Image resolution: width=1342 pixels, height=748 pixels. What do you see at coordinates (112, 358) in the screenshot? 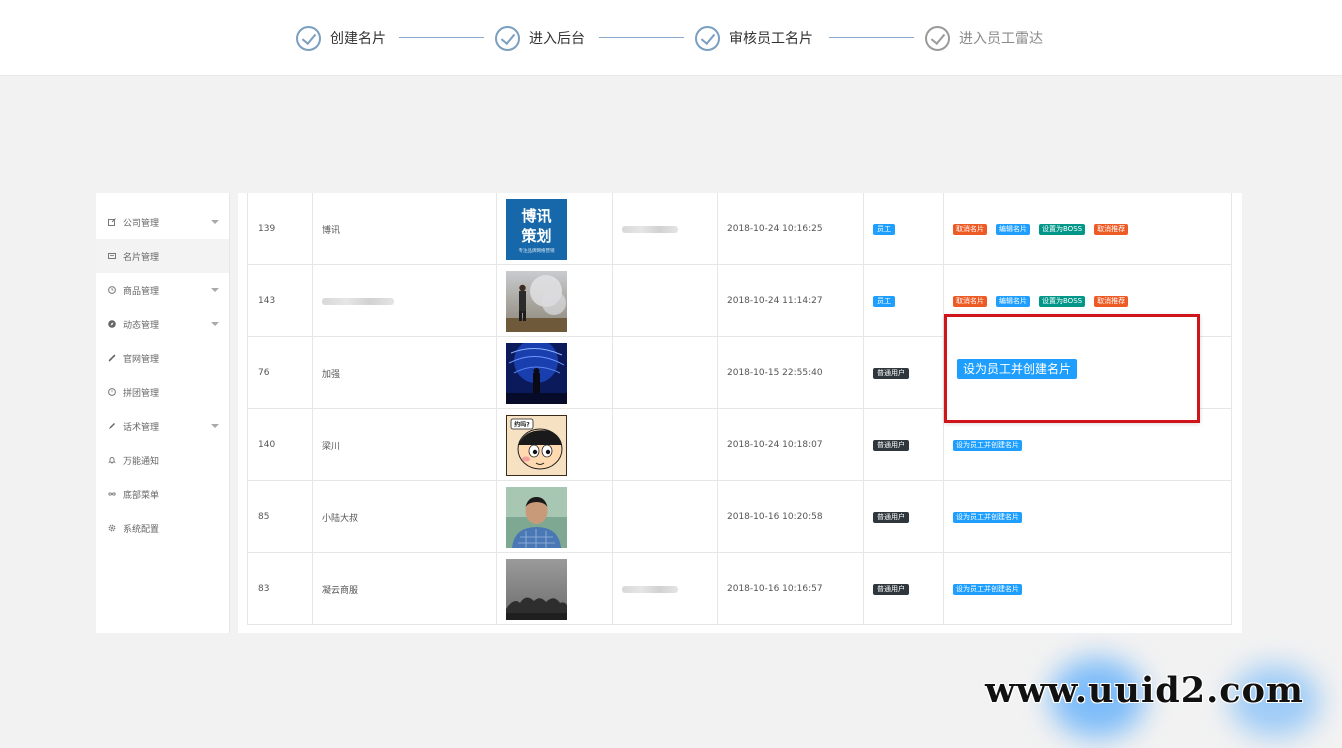
I see `link-icon` at bounding box center [112, 358].